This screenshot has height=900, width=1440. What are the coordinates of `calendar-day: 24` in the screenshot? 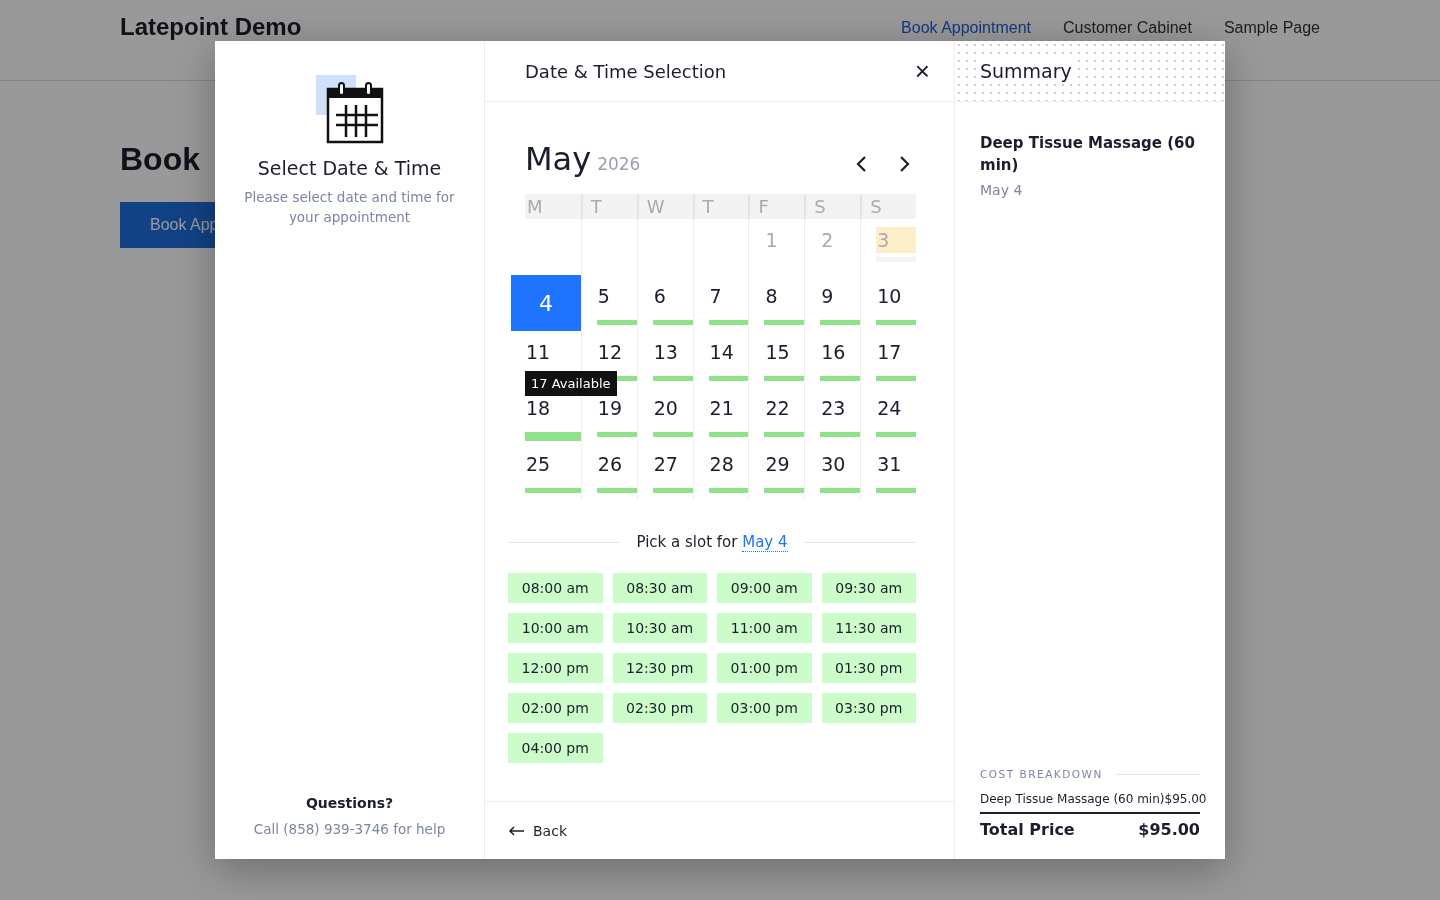 It's located at (896, 408).